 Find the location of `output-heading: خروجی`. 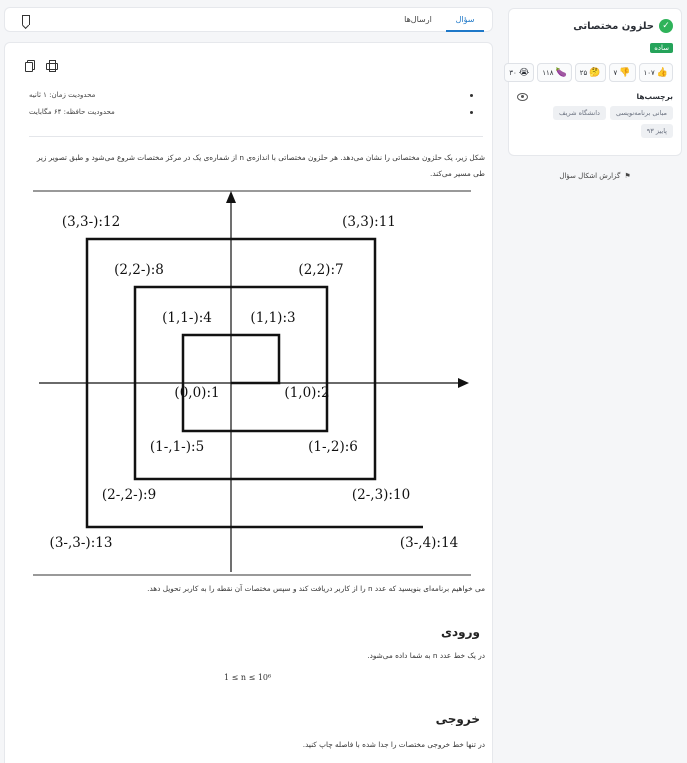

output-heading: خروجی is located at coordinates (457, 719).